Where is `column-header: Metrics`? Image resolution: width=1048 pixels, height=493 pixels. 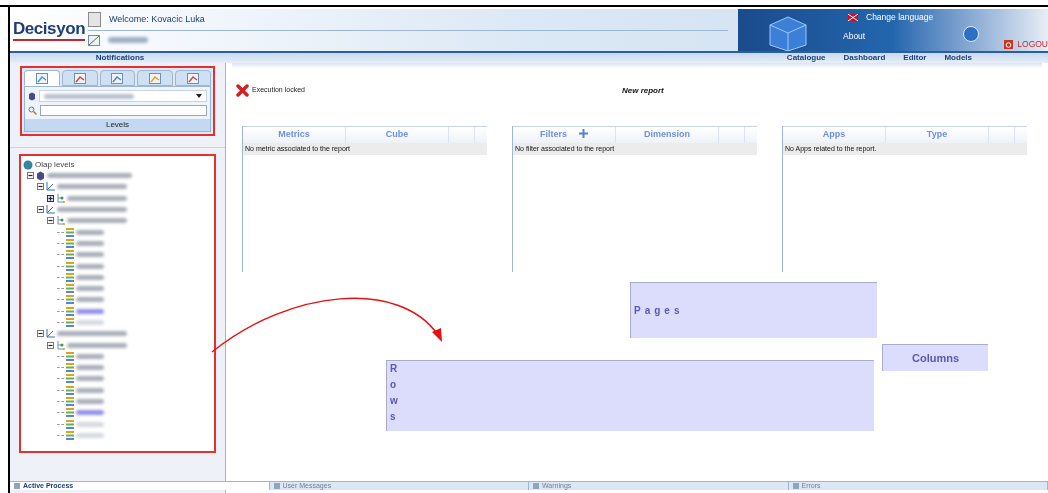 column-header: Metrics is located at coordinates (294, 135).